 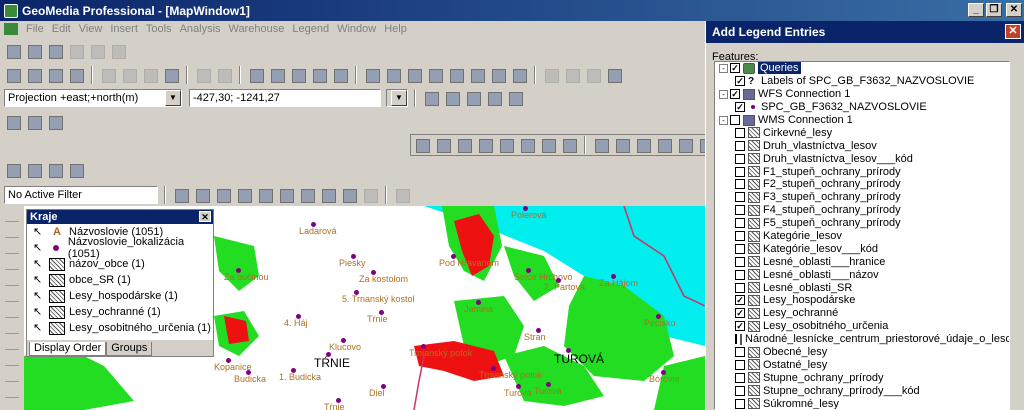 What do you see at coordinates (13, 75) in the screenshot?
I see `new-map-icon` at bounding box center [13, 75].